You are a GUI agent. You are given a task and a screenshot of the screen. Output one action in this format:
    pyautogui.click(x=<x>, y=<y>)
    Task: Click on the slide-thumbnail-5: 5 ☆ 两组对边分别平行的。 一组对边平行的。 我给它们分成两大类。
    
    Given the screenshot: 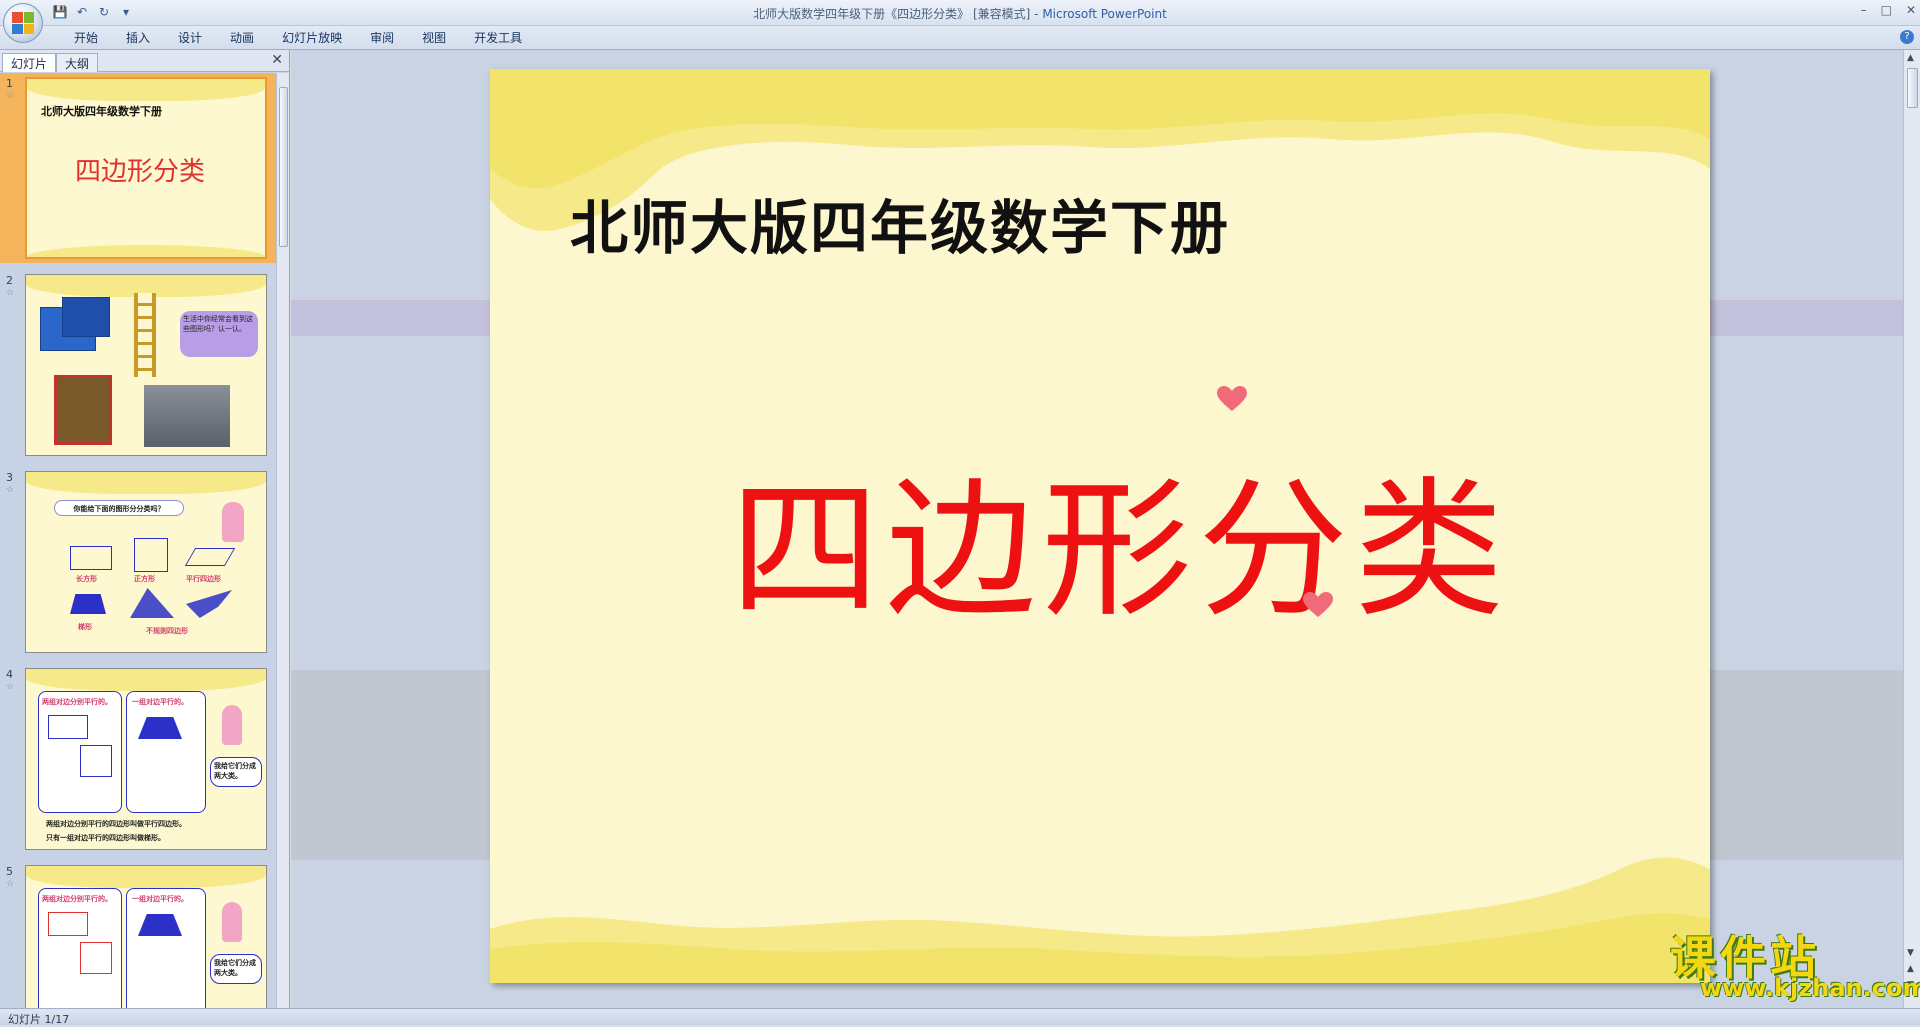 What is the action you would take?
    pyautogui.click(x=138, y=934)
    